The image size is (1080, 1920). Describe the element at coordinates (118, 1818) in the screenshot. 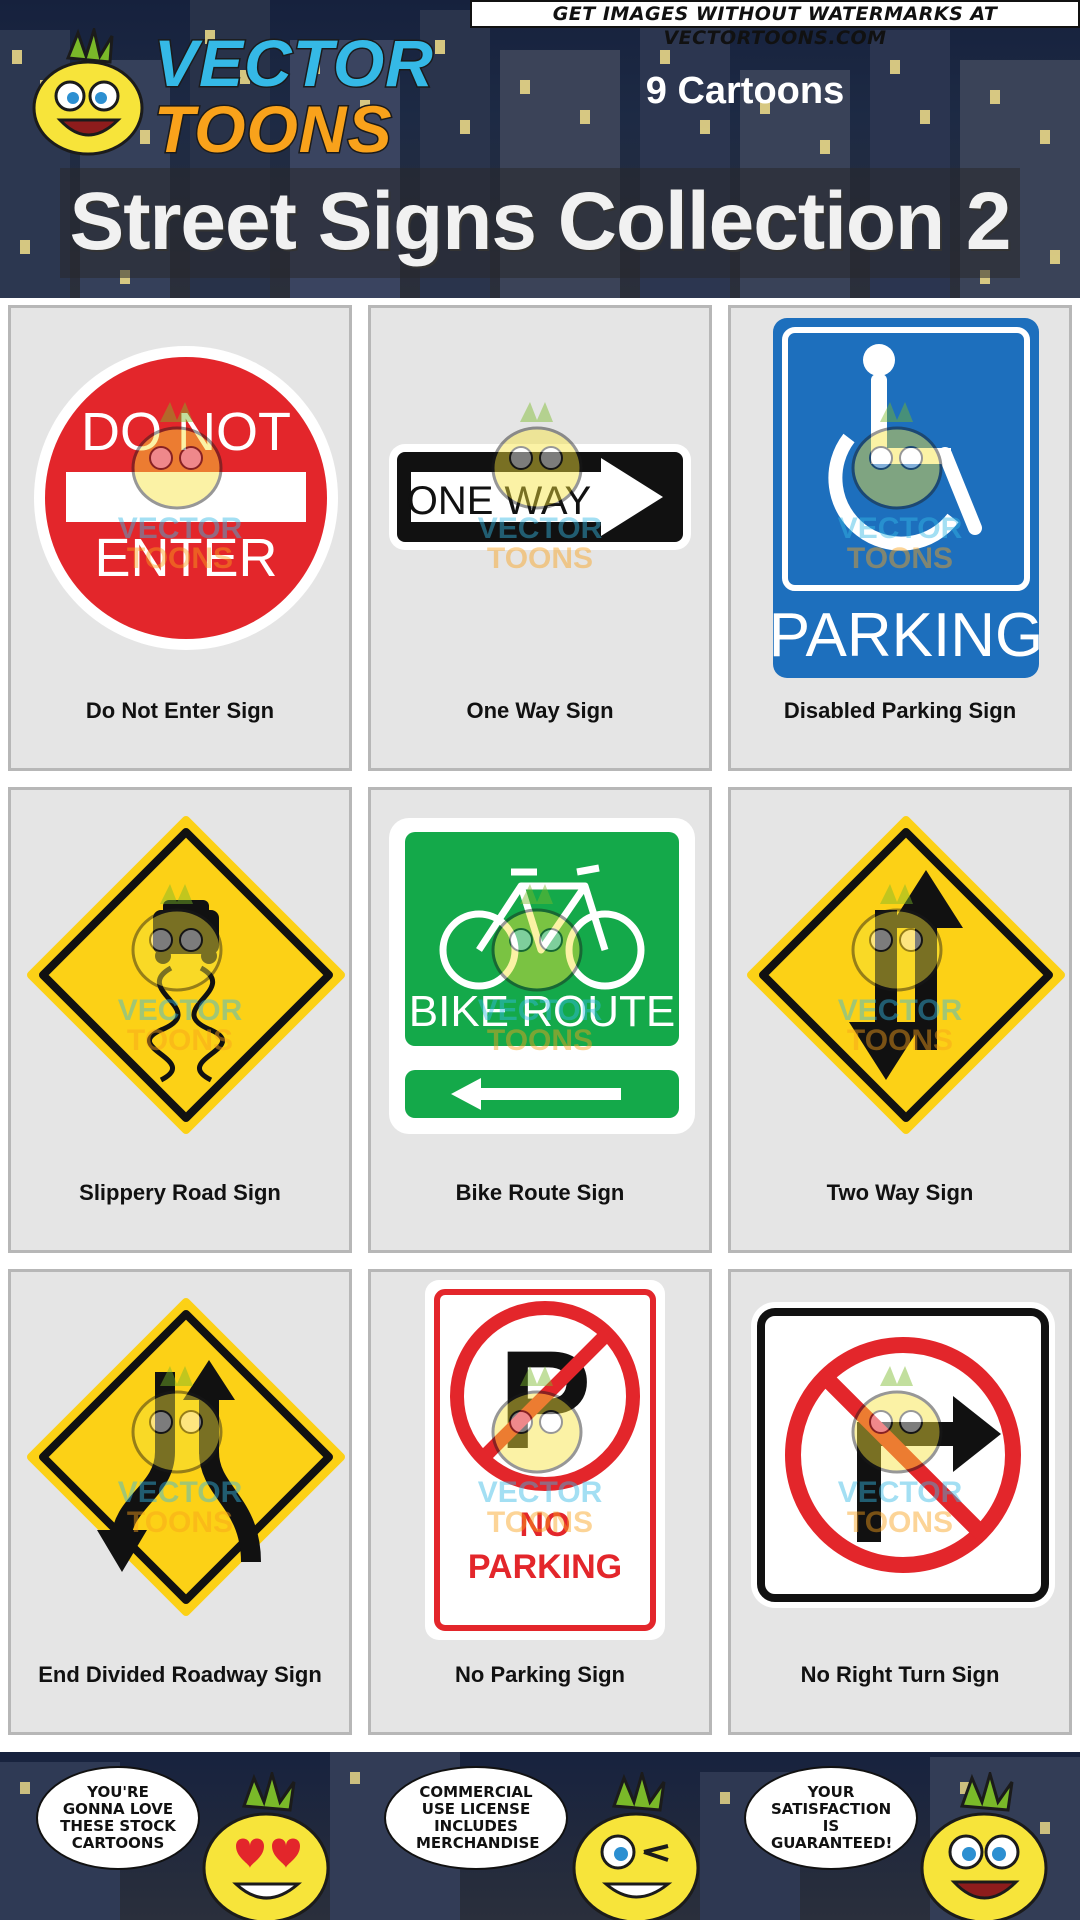

I see `speech-bubble: YOU'RE GONNA LOVE THESE STOCK CARTOONS` at that location.